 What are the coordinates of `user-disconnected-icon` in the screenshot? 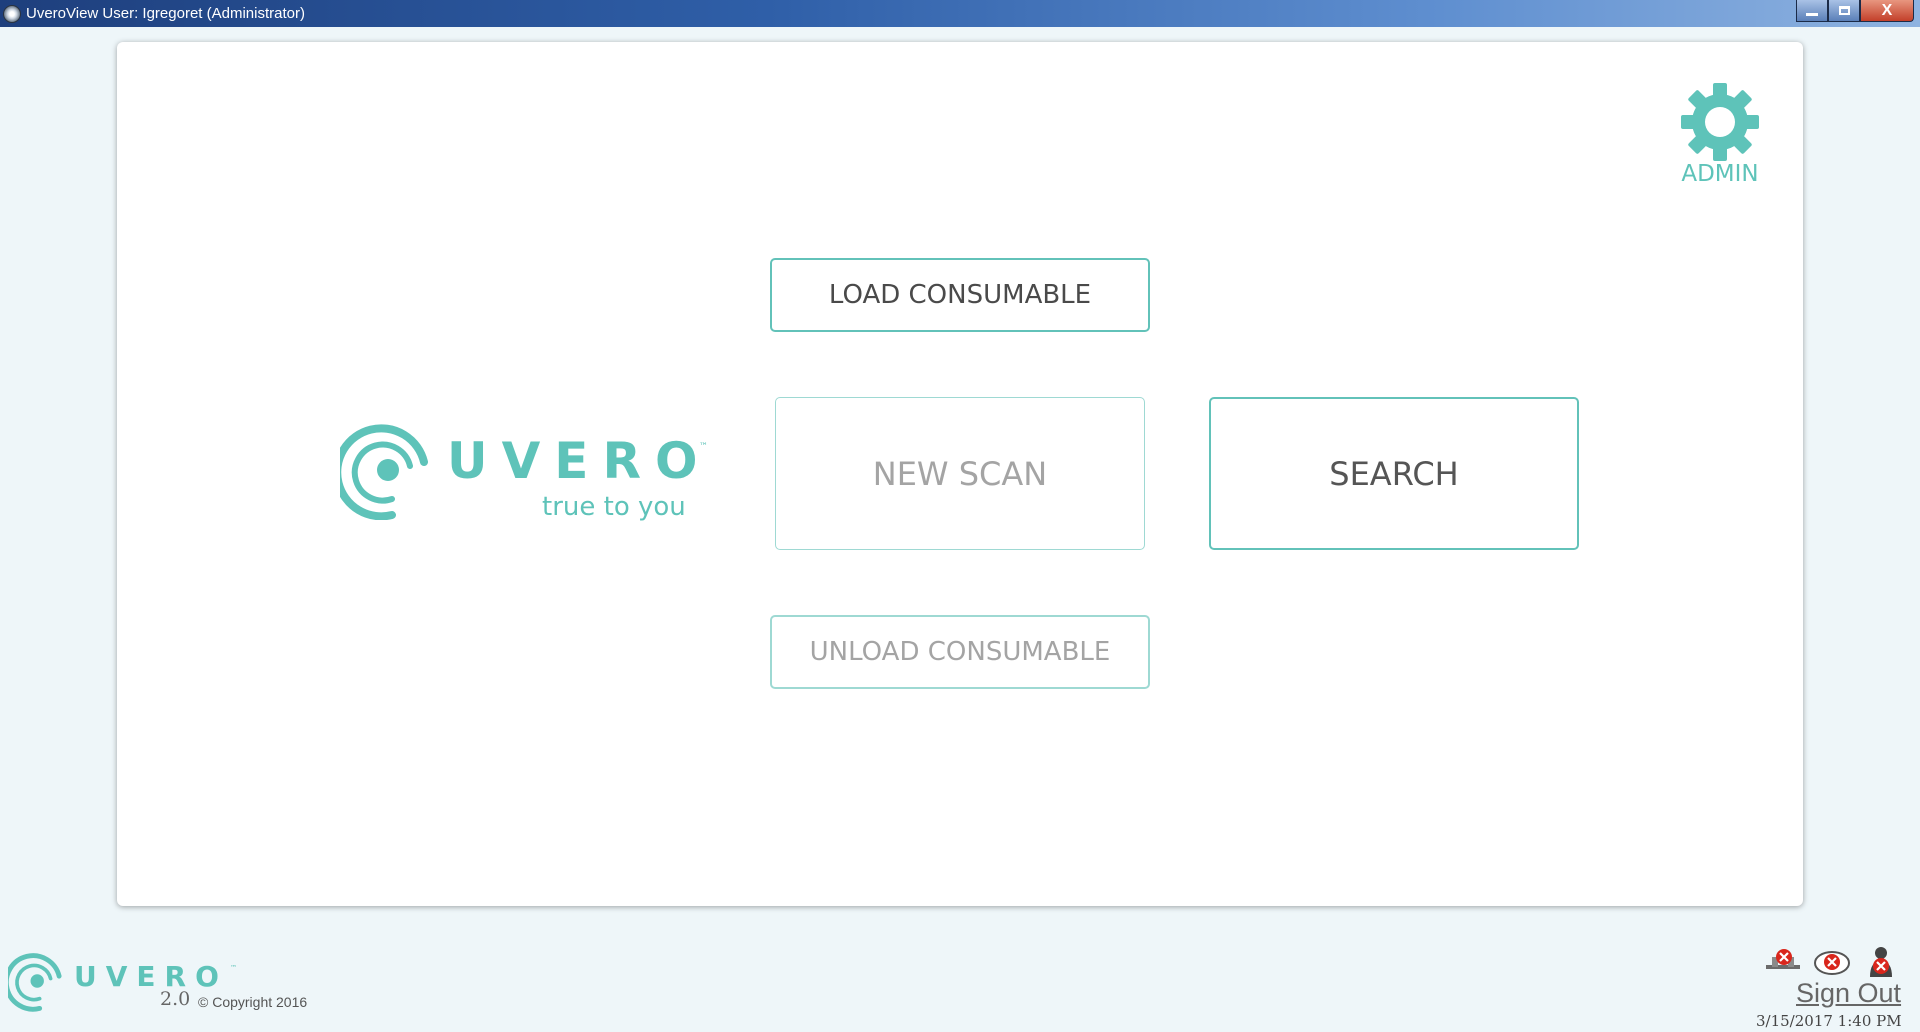 It's located at (1881, 961).